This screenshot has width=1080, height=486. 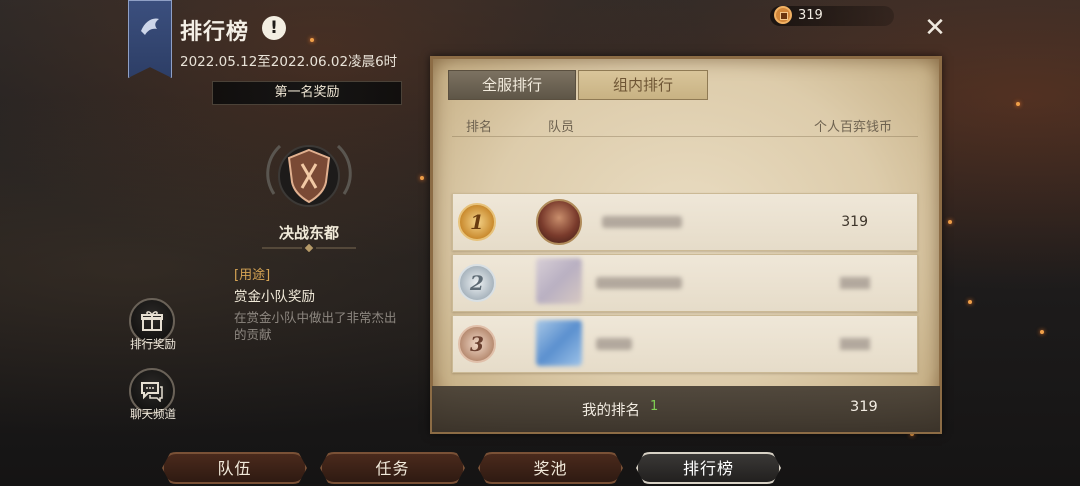 I want to click on tab-prize-pool: 奖池, so click(x=550, y=468).